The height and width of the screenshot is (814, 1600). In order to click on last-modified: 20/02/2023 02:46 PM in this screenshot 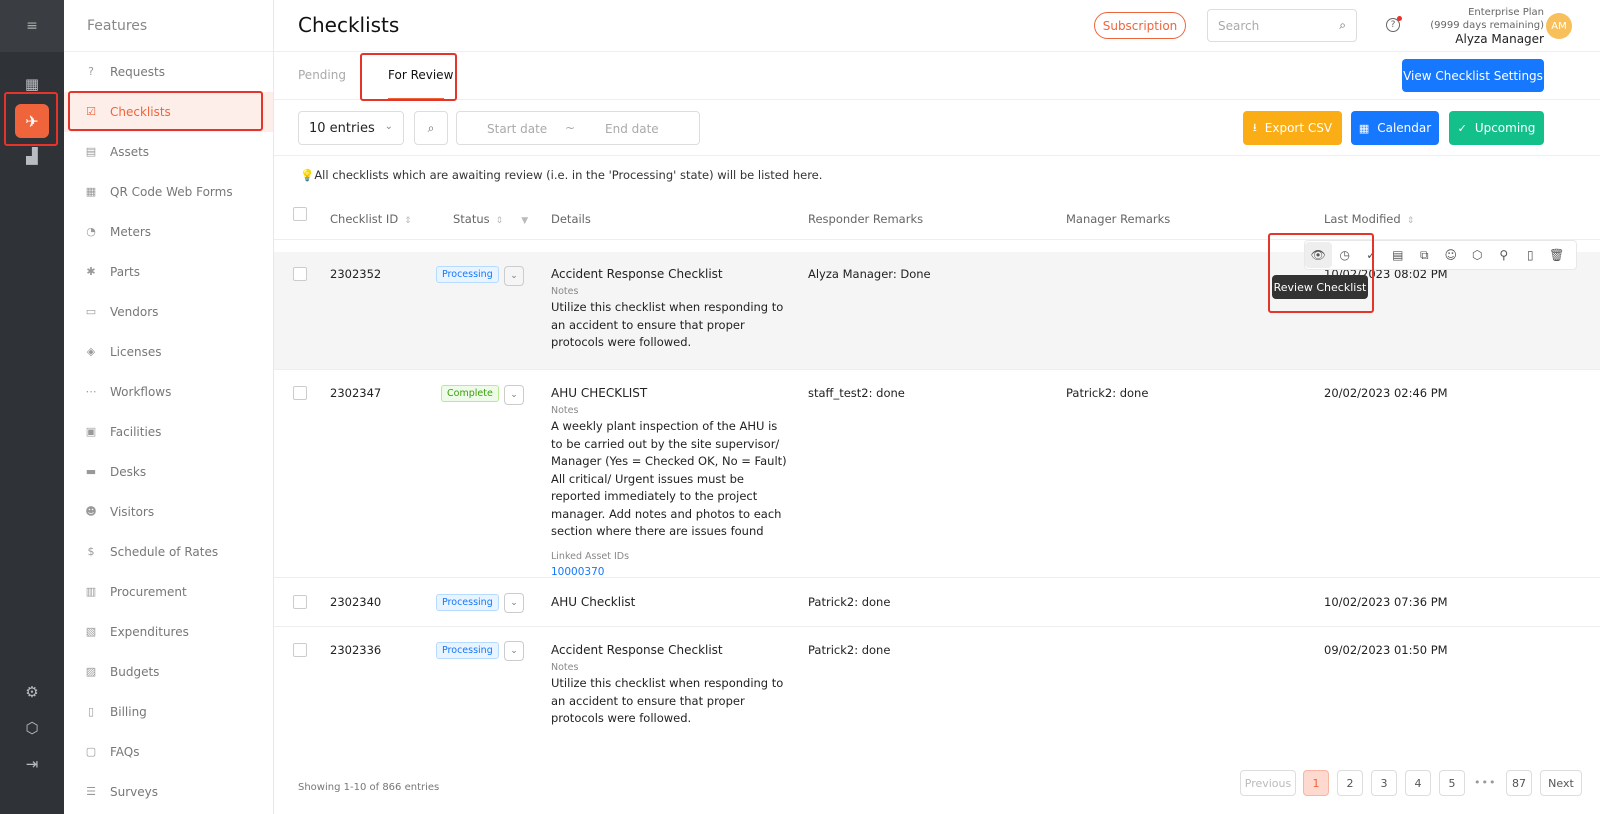, I will do `click(1386, 393)`.